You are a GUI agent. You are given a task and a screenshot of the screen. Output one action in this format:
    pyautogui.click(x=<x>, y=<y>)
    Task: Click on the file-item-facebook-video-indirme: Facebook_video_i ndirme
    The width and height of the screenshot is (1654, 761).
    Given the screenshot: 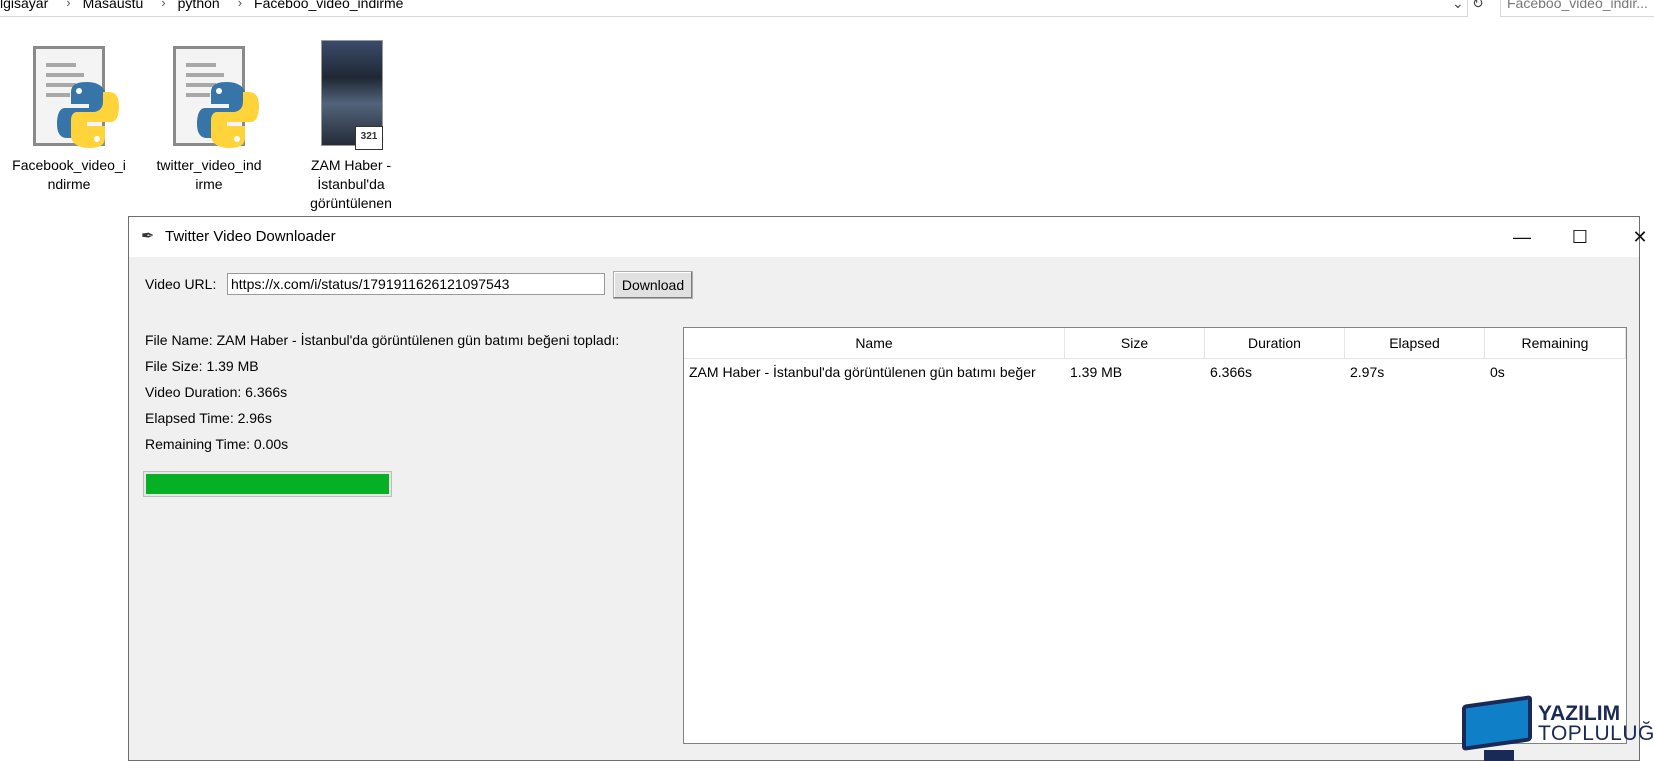 What is the action you would take?
    pyautogui.click(x=69, y=117)
    